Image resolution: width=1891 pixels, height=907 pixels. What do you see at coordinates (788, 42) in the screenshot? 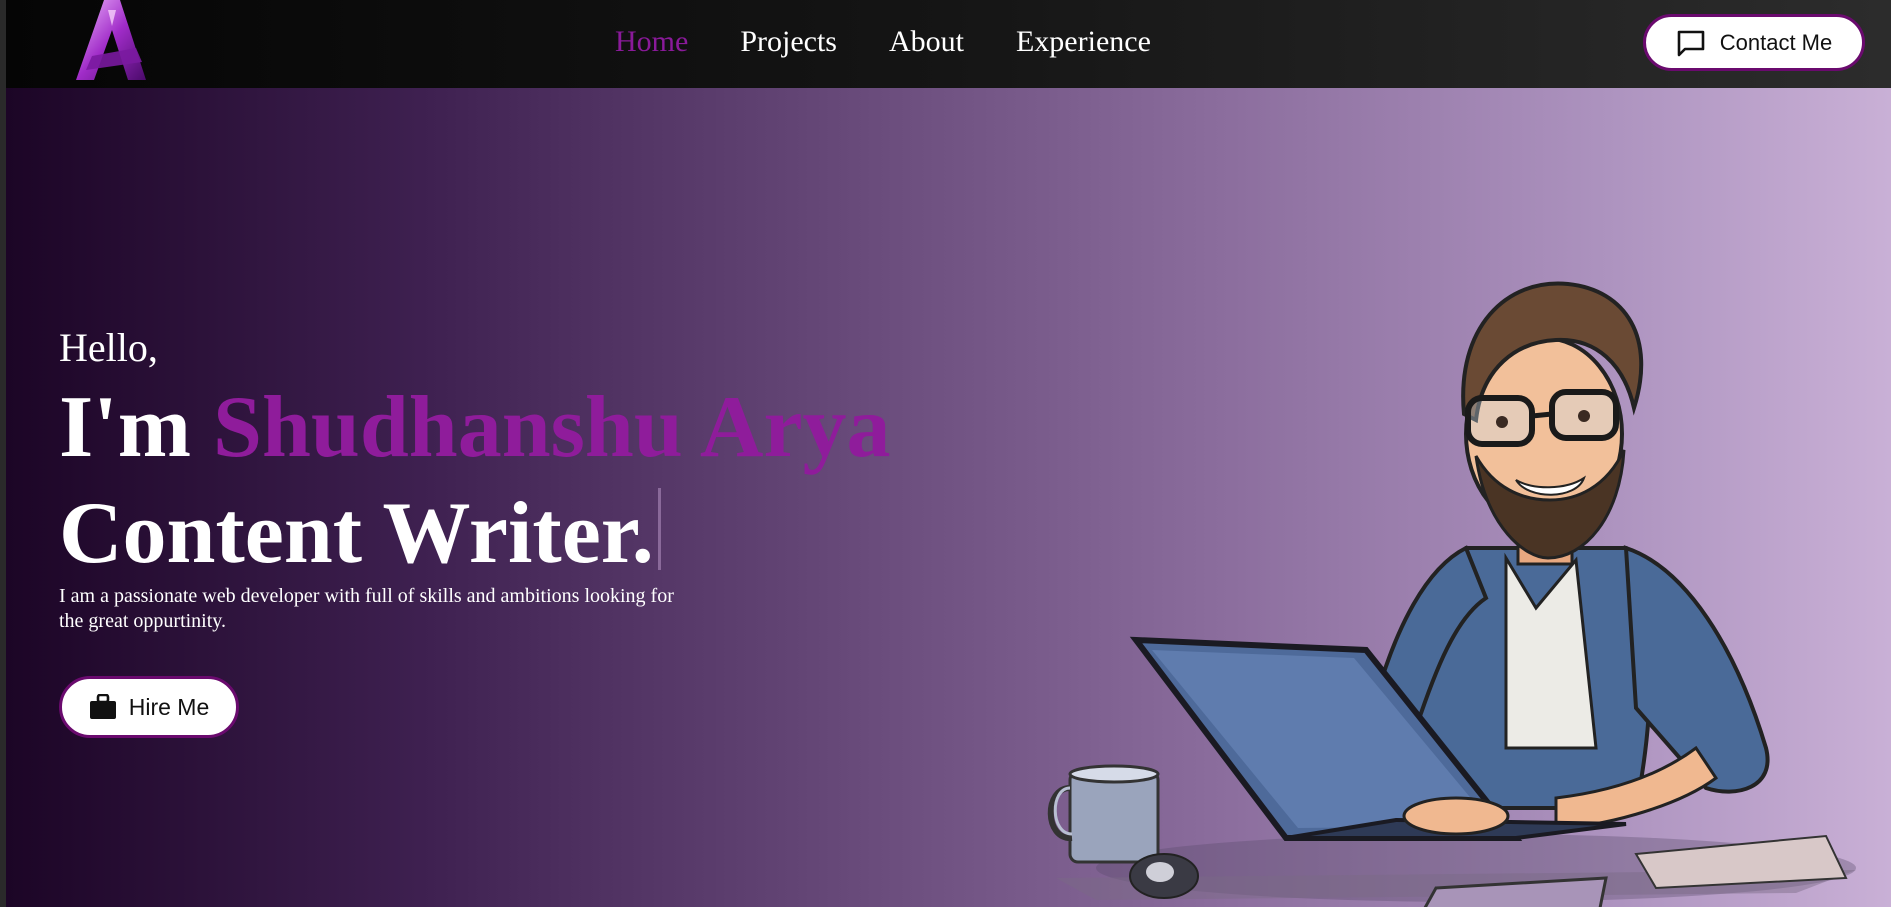
I see `nav-projects: Projects` at bounding box center [788, 42].